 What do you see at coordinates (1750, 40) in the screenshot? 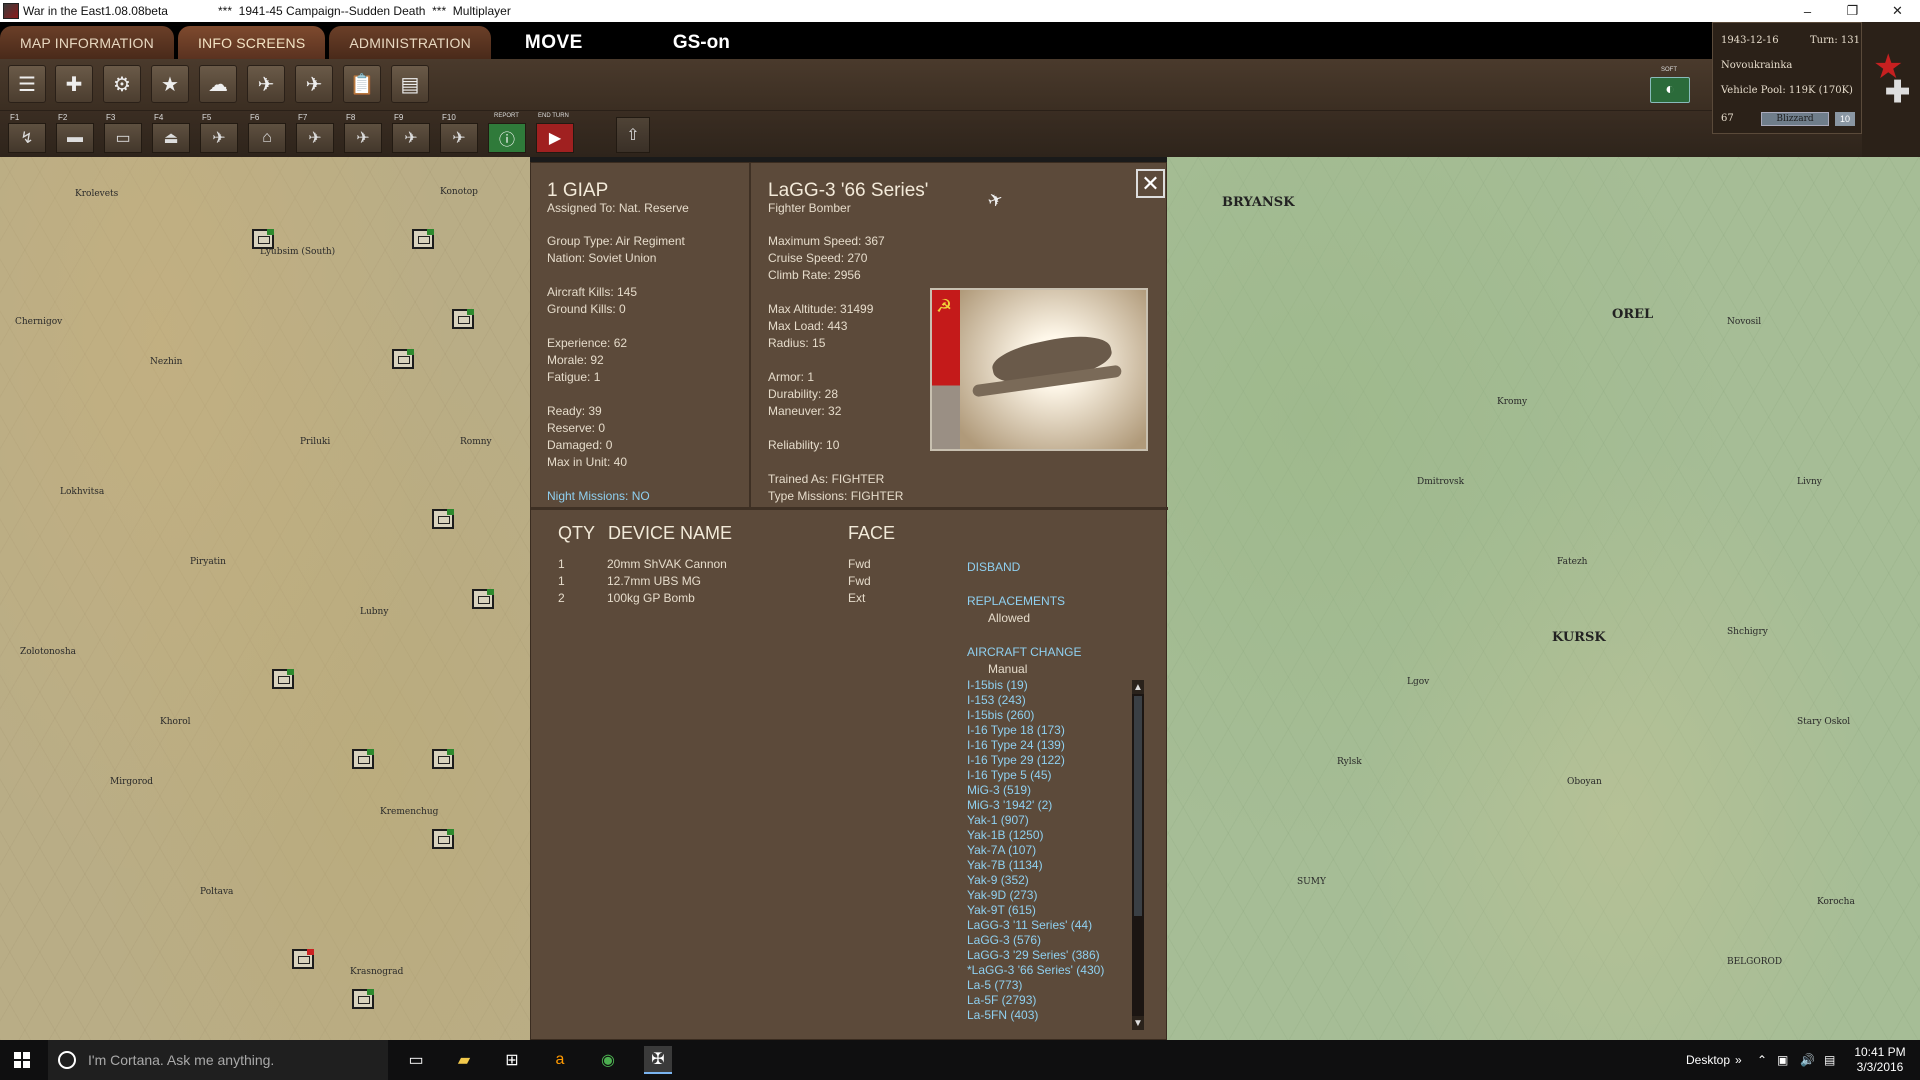
I see `game-date: 1943-12-16` at bounding box center [1750, 40].